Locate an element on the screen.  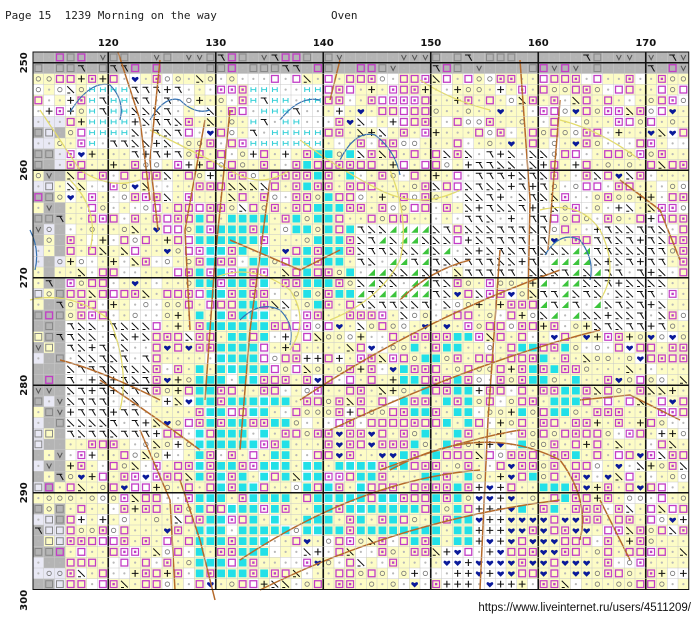
column-label: 120 is located at coordinates (108, 43).